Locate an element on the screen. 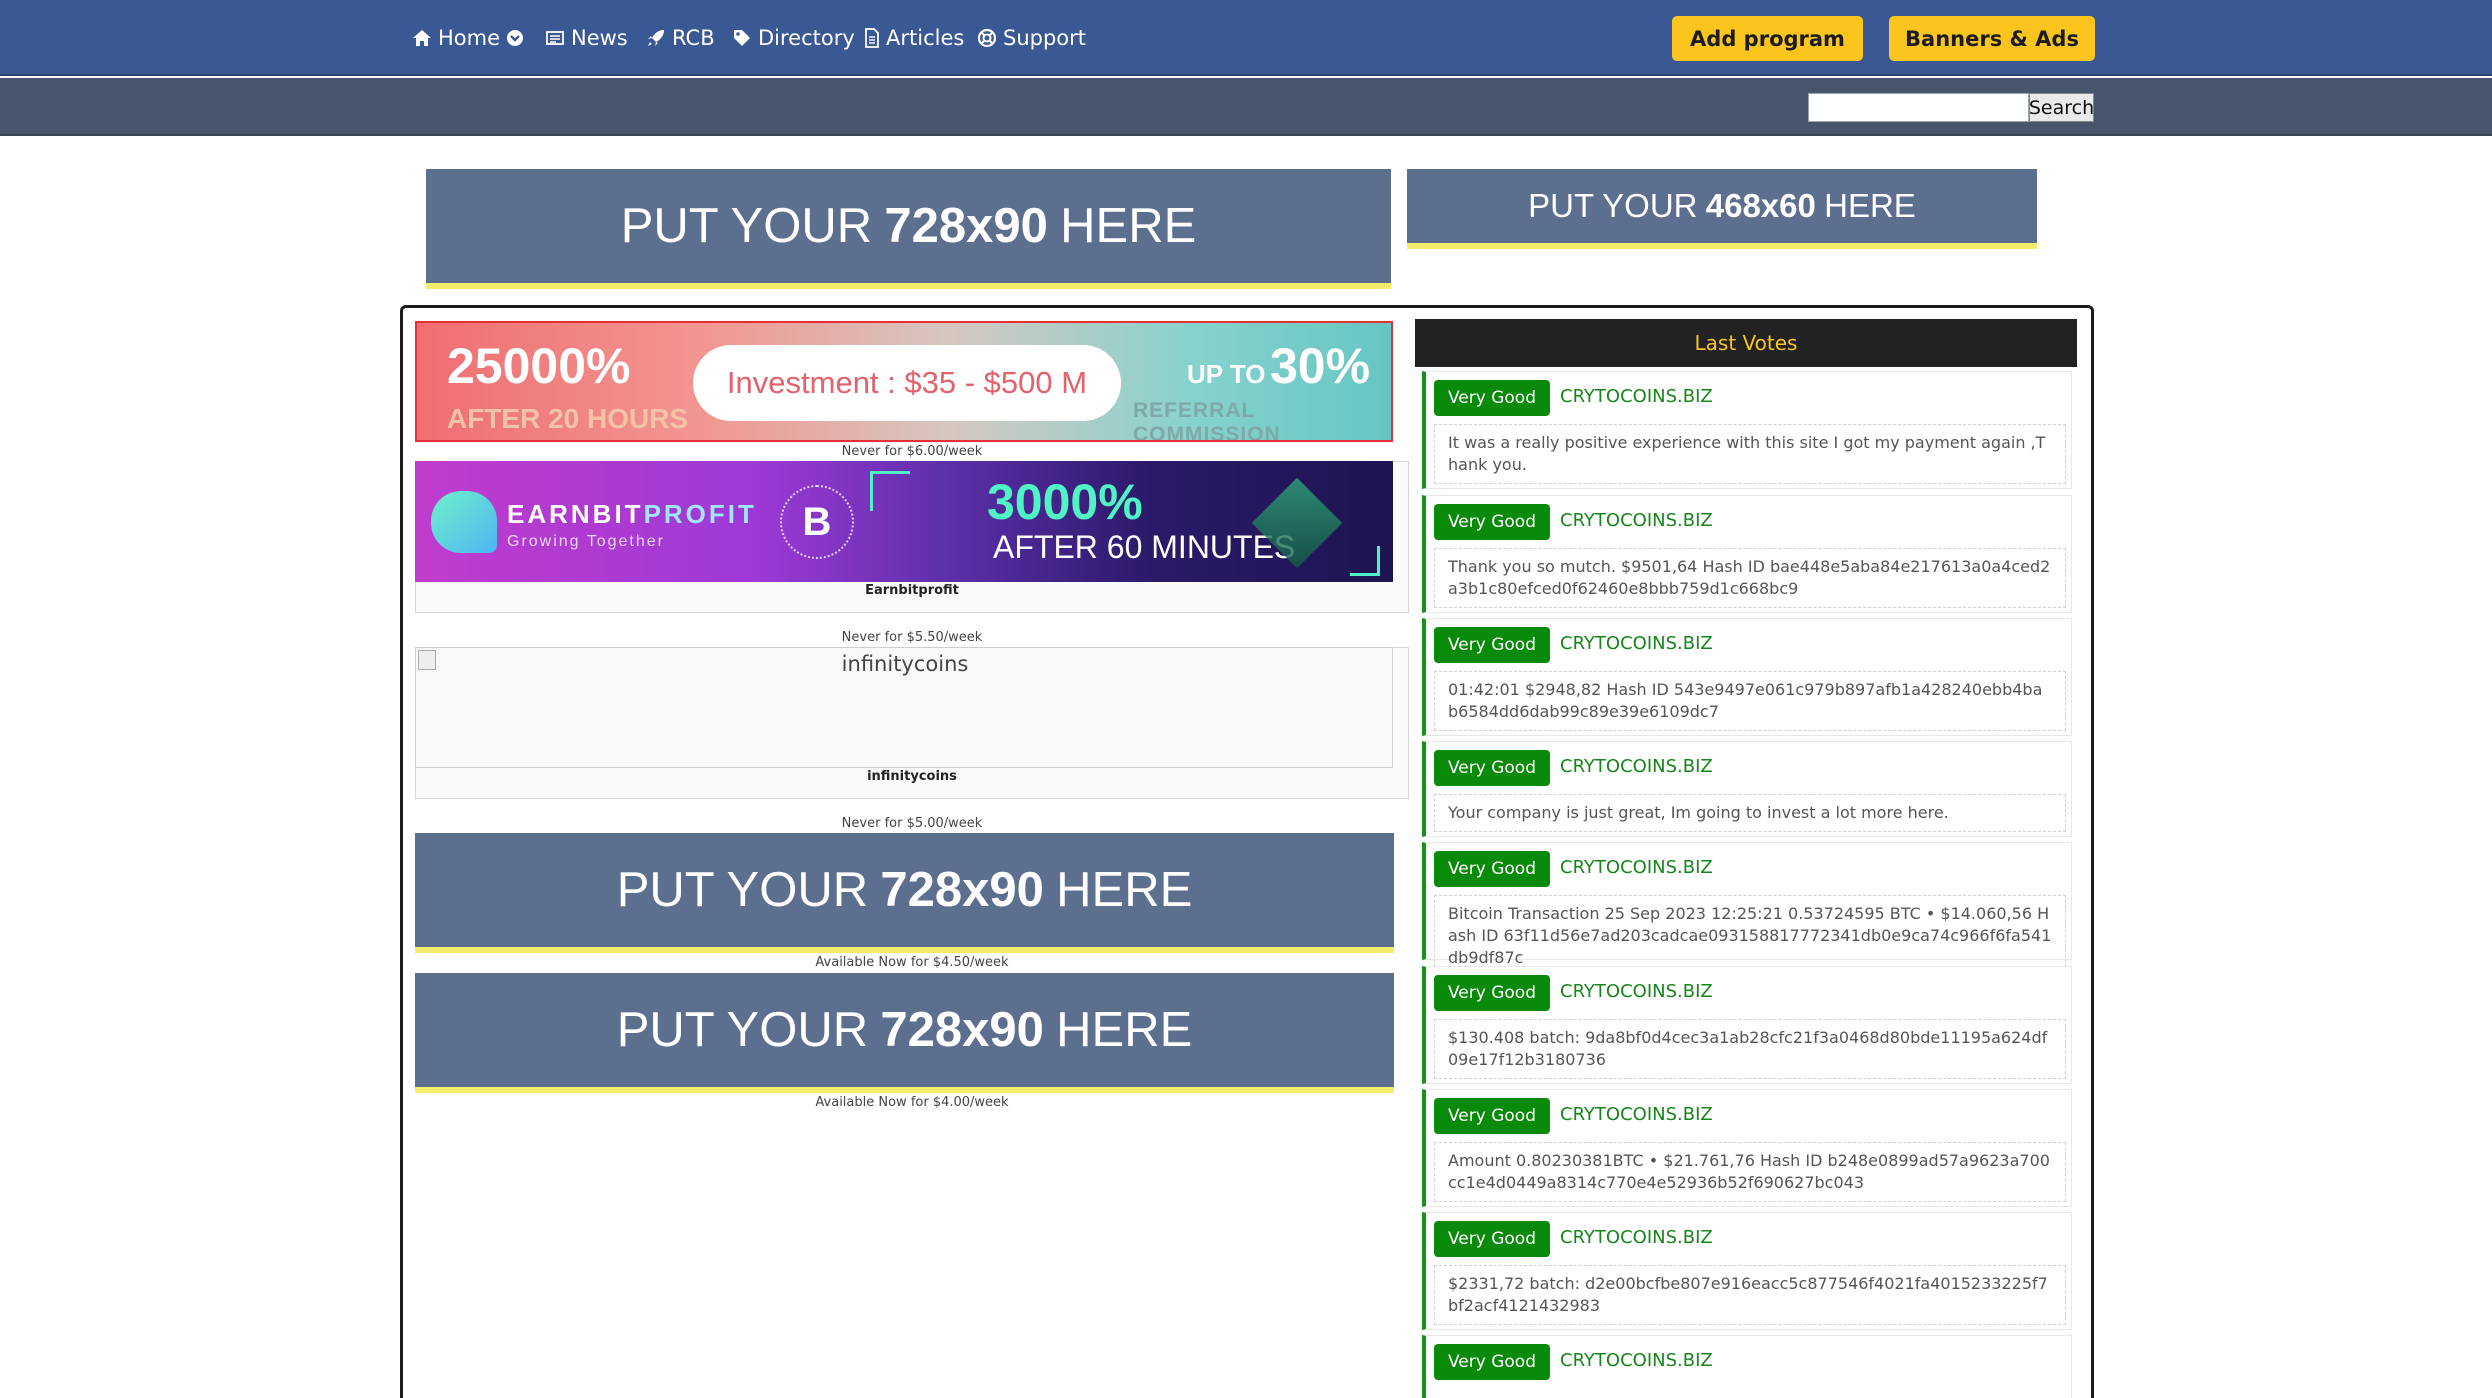 The height and width of the screenshot is (1398, 2492). ad2-price: Never for $5.50/week is located at coordinates (912, 637).